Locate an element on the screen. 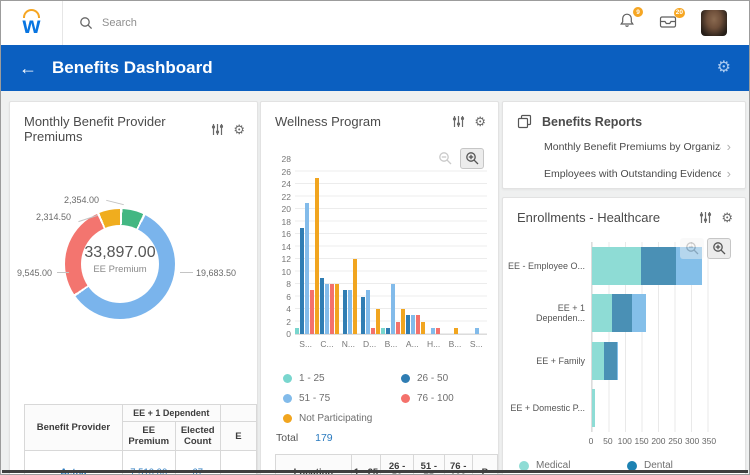 The height and width of the screenshot is (475, 750). stacked-bar-row is located at coordinates (651, 361).